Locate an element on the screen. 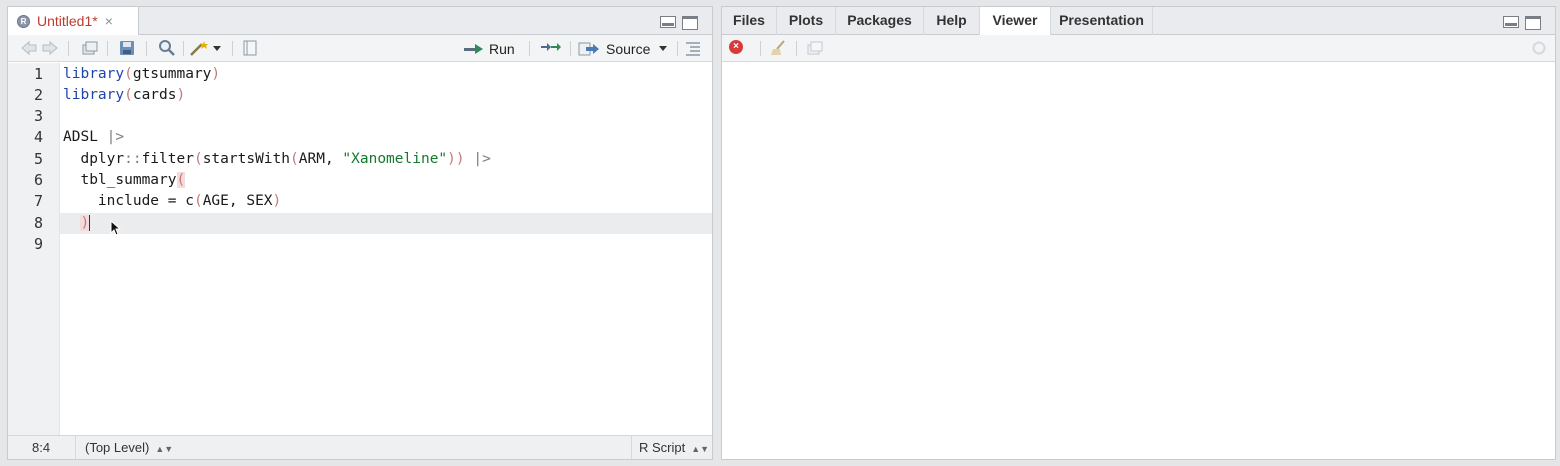  editor-tab-bar: R Untitled1* × is located at coordinates (360, 21).